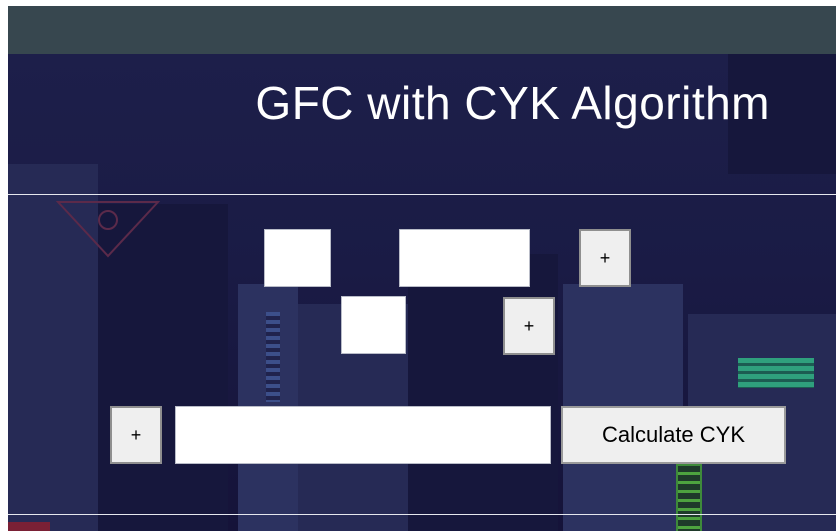 The height and width of the screenshot is (531, 836). Describe the element at coordinates (422, 514) in the screenshot. I see `footer-divider` at that location.